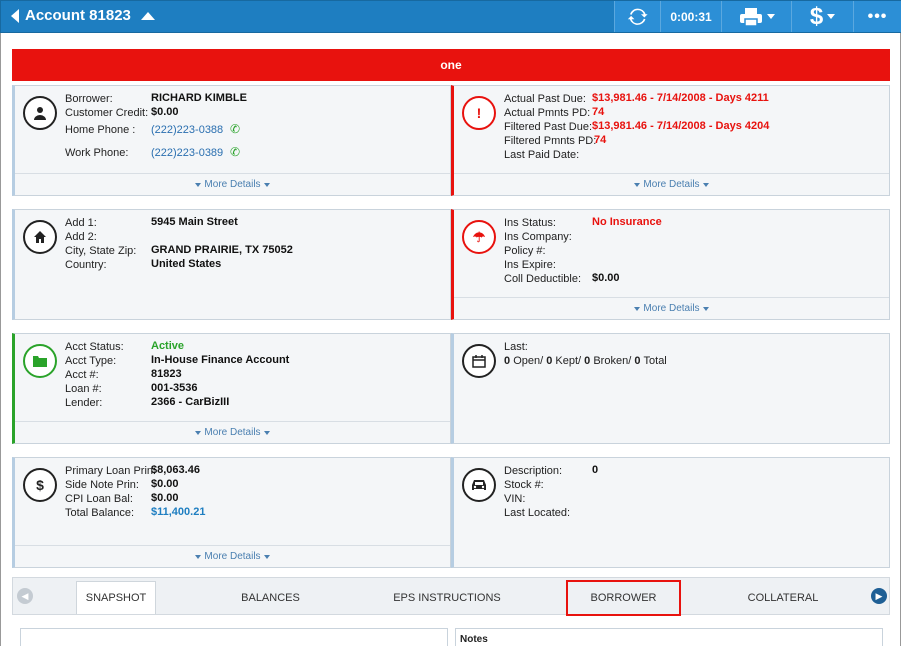 Image resolution: width=901 pixels, height=646 pixels. I want to click on work-phone-label: Work Phone:, so click(97, 153).